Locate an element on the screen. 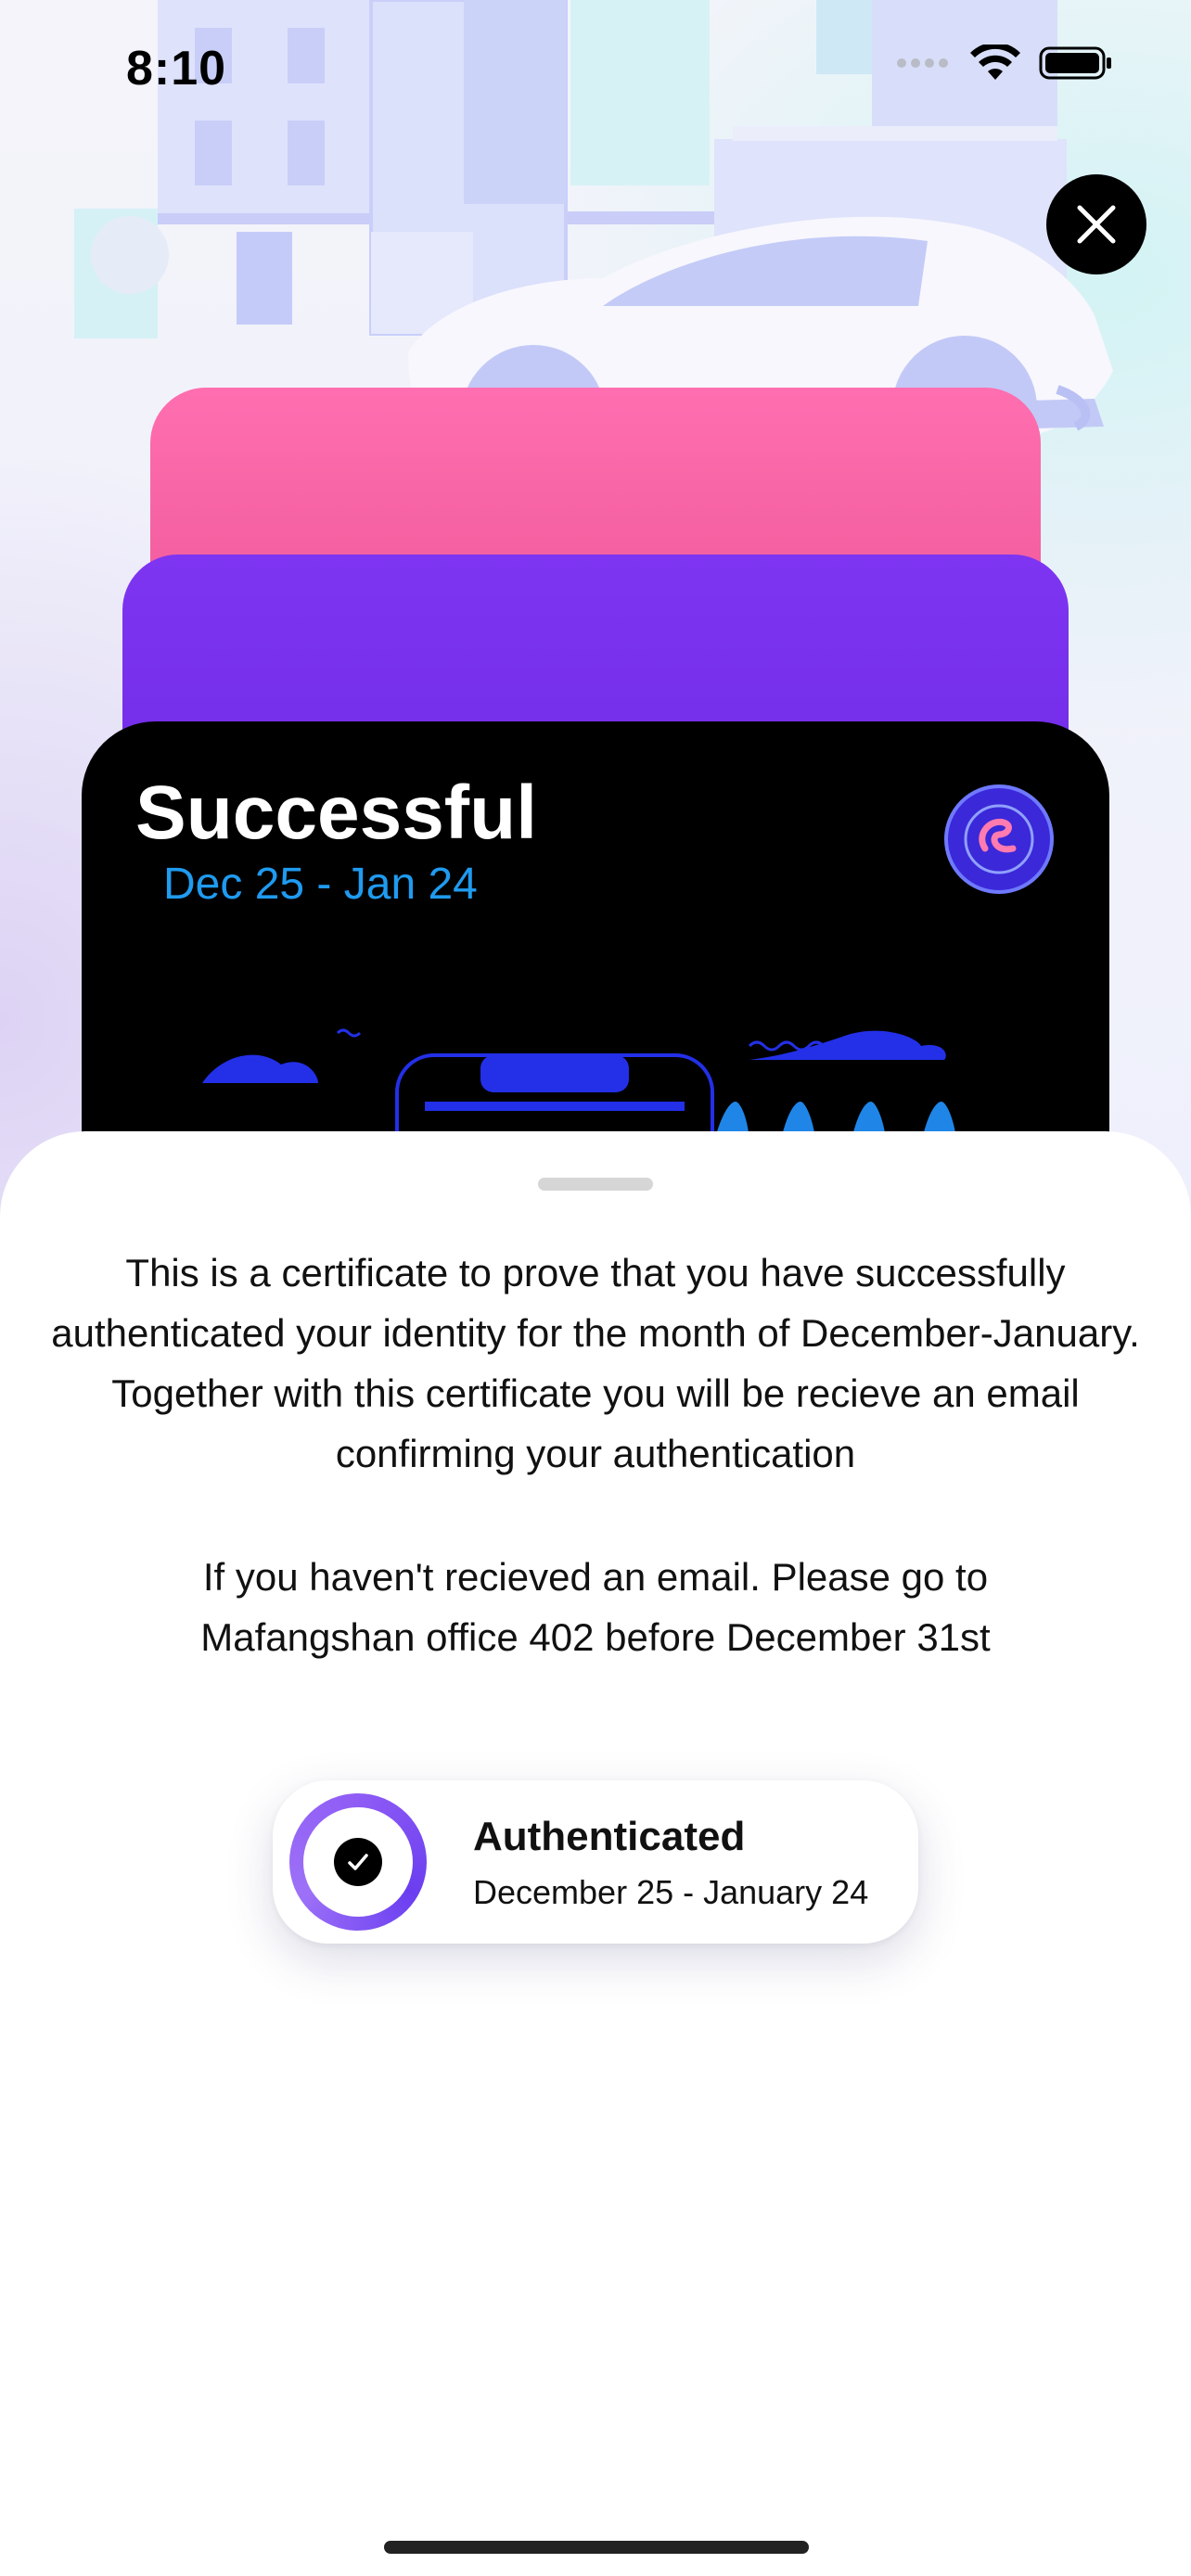 The height and width of the screenshot is (2576, 1191). authenticated-badge: Authenticated December 25 - January 24 is located at coordinates (595, 1862).